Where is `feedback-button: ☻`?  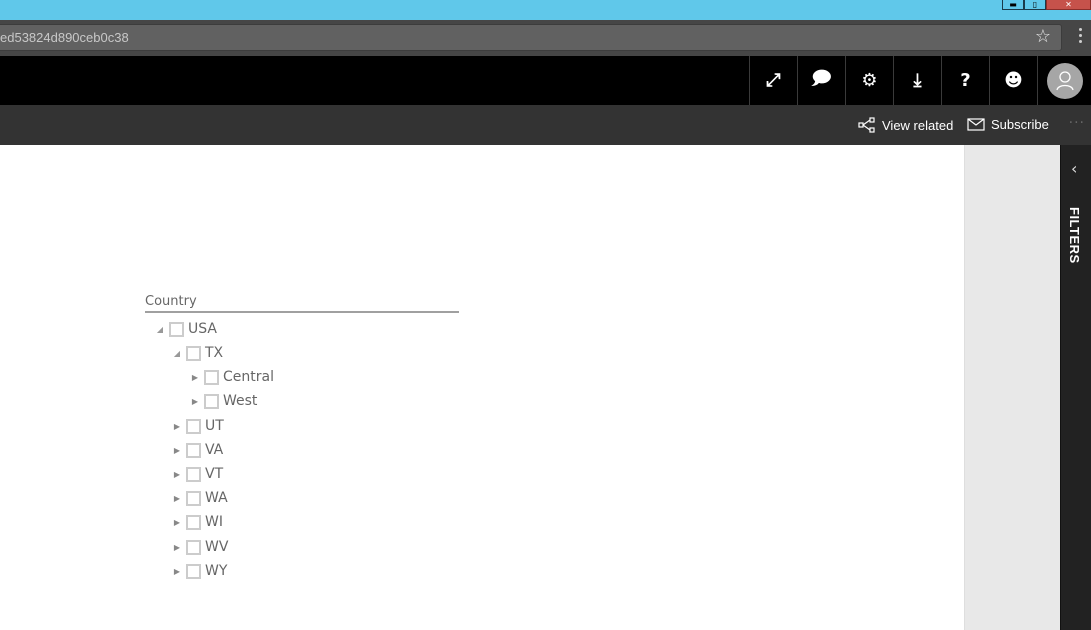
feedback-button: ☻ is located at coordinates (1013, 80).